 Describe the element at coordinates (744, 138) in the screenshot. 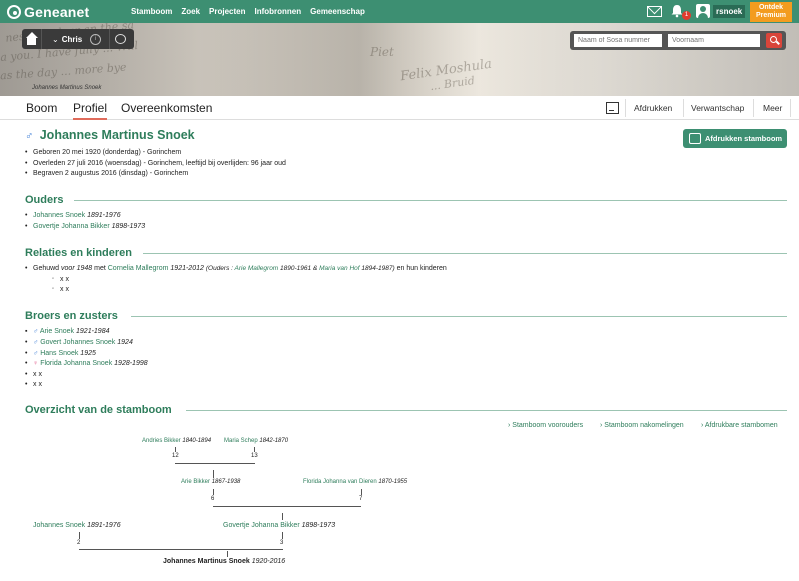

I see `print-tree-label: Afdrukken stamboom` at that location.